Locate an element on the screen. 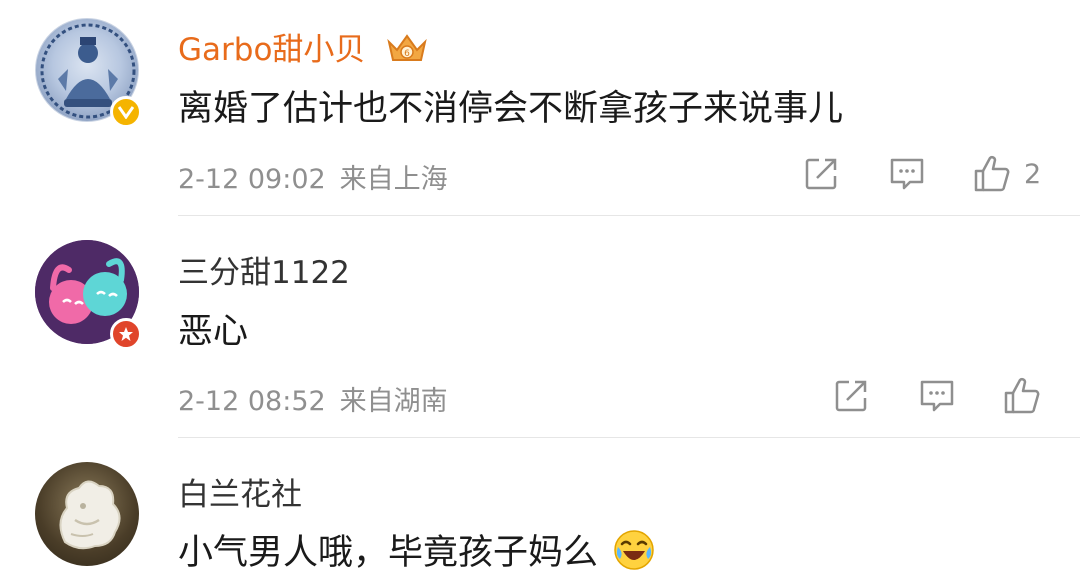 The height and width of the screenshot is (580, 1080). avatar is located at coordinates (87, 514).